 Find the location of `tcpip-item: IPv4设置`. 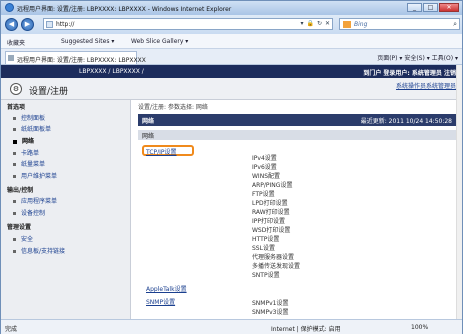

tcpip-item: IPv4设置 is located at coordinates (264, 158).